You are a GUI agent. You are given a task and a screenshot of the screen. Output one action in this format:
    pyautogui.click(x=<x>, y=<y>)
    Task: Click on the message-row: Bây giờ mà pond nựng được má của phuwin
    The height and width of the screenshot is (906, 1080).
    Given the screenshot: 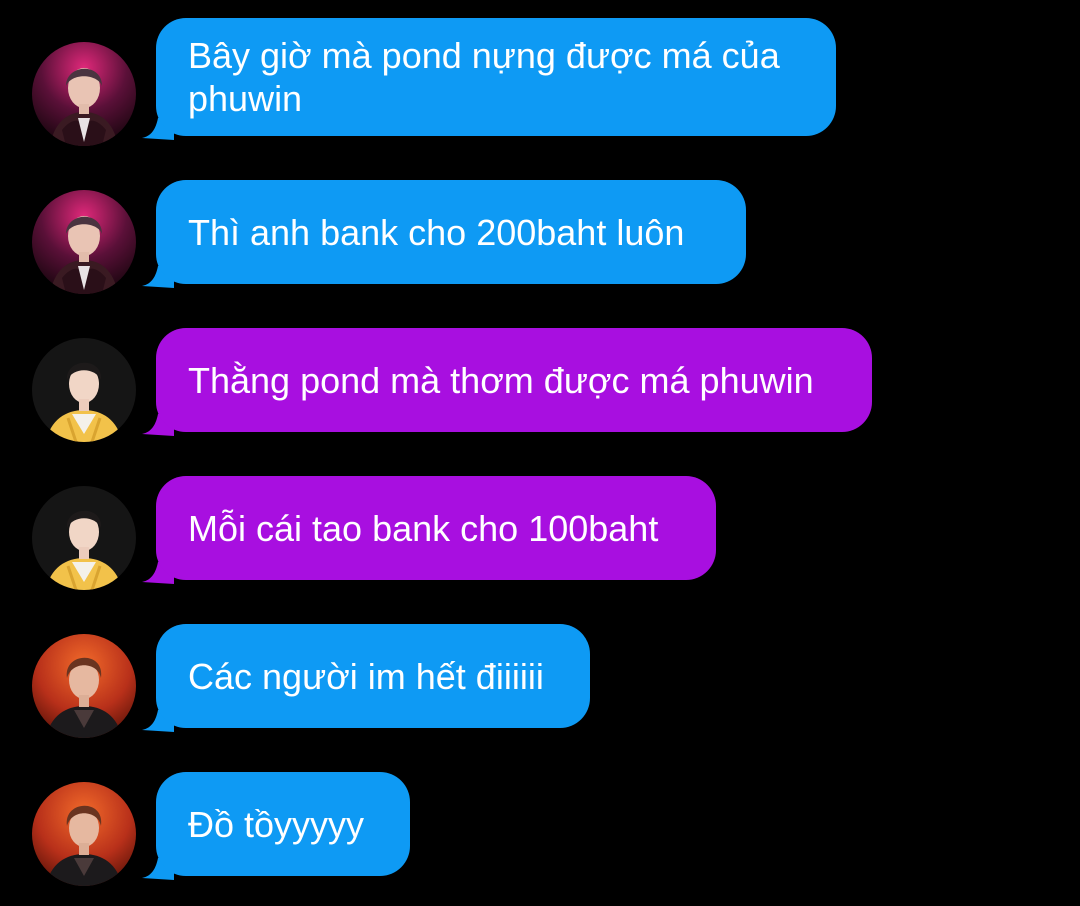 What is the action you would take?
    pyautogui.click(x=540, y=82)
    